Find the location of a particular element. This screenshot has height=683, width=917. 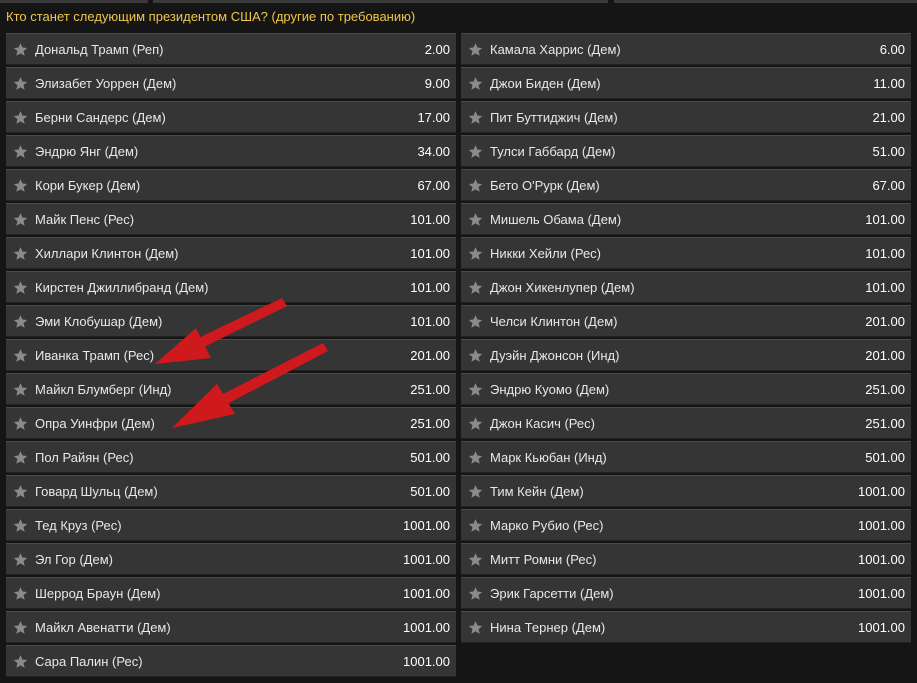

bet-option: Иванка Трамп (Рес) 201.00 is located at coordinates (231, 355).